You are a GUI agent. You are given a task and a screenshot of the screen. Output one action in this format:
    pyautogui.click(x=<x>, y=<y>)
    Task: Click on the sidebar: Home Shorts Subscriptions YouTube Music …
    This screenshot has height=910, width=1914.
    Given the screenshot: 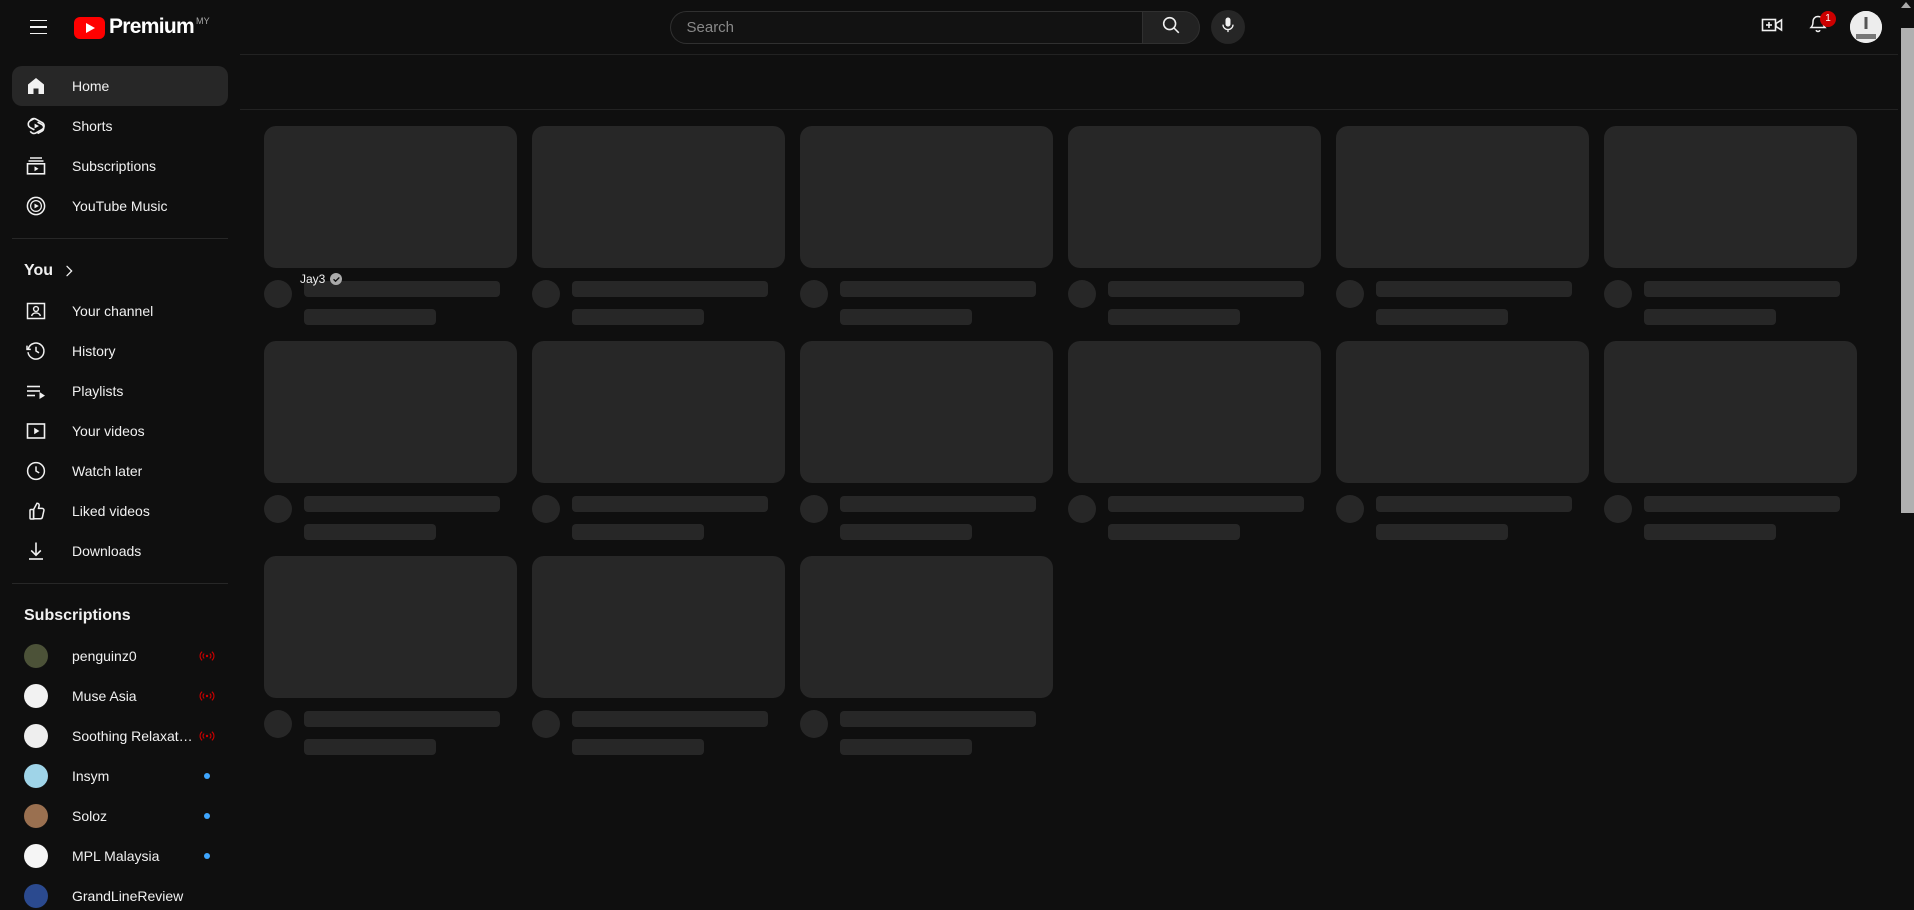 What is the action you would take?
    pyautogui.click(x=120, y=482)
    